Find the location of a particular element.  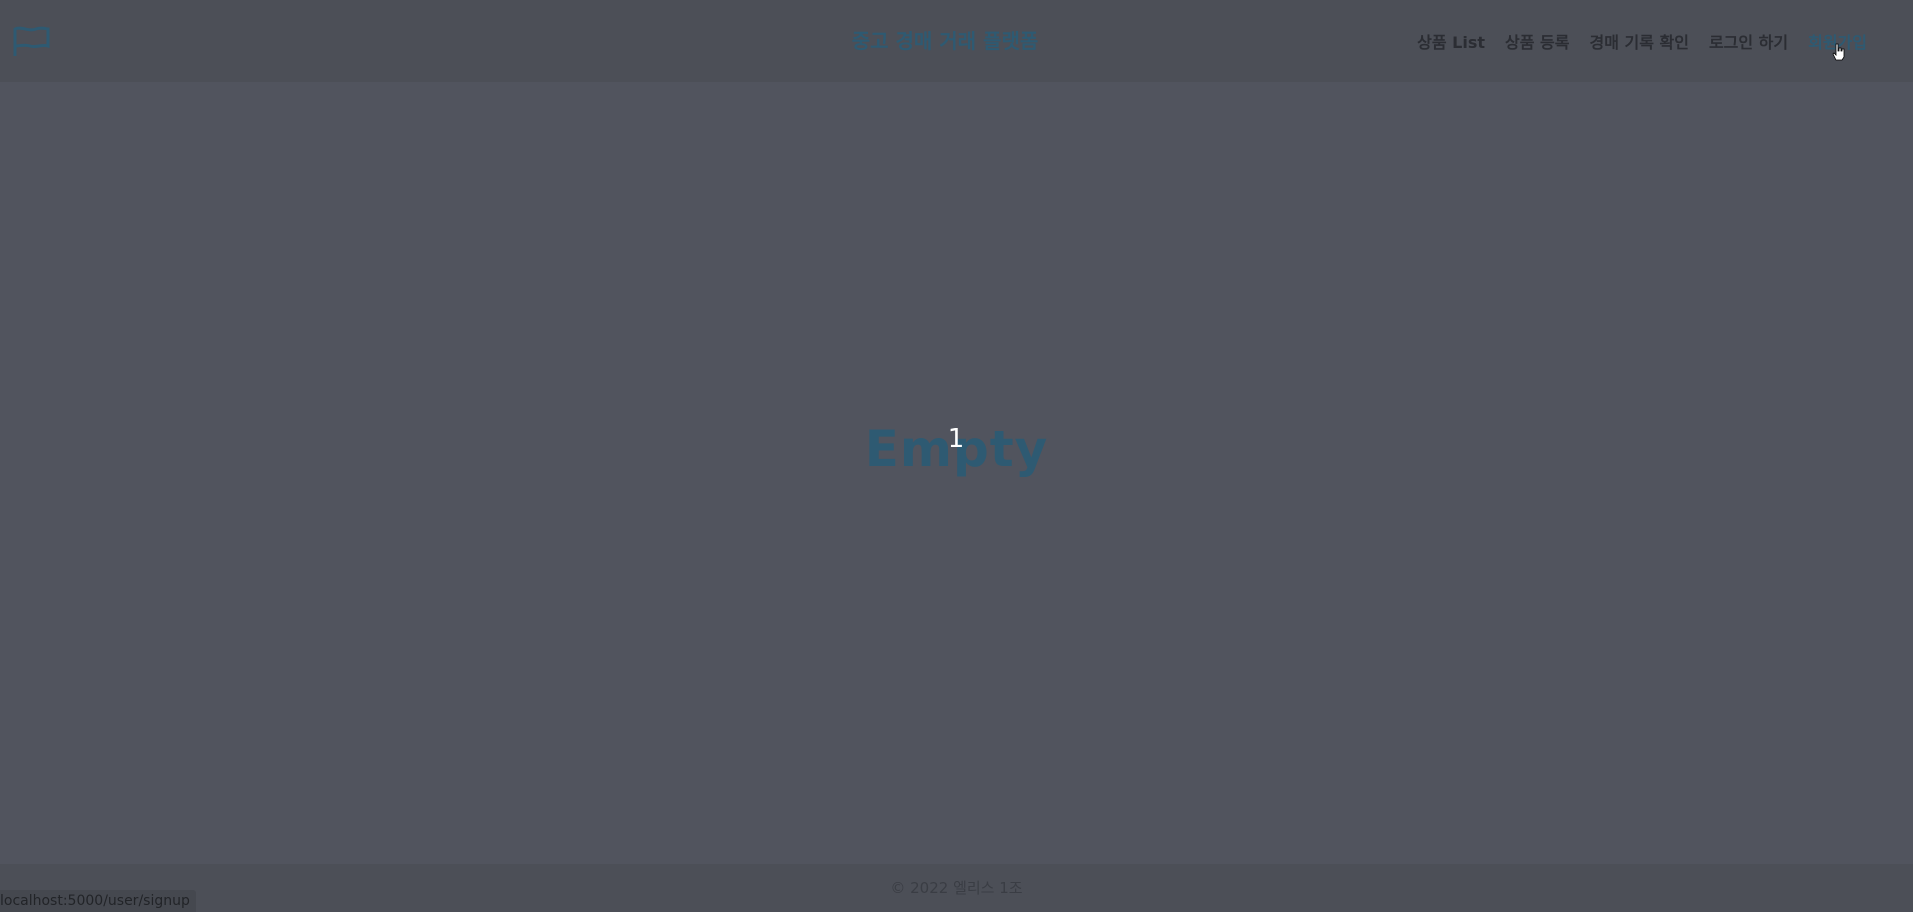

copyright-text: © 2022 엘리스 1조 is located at coordinates (956, 888).